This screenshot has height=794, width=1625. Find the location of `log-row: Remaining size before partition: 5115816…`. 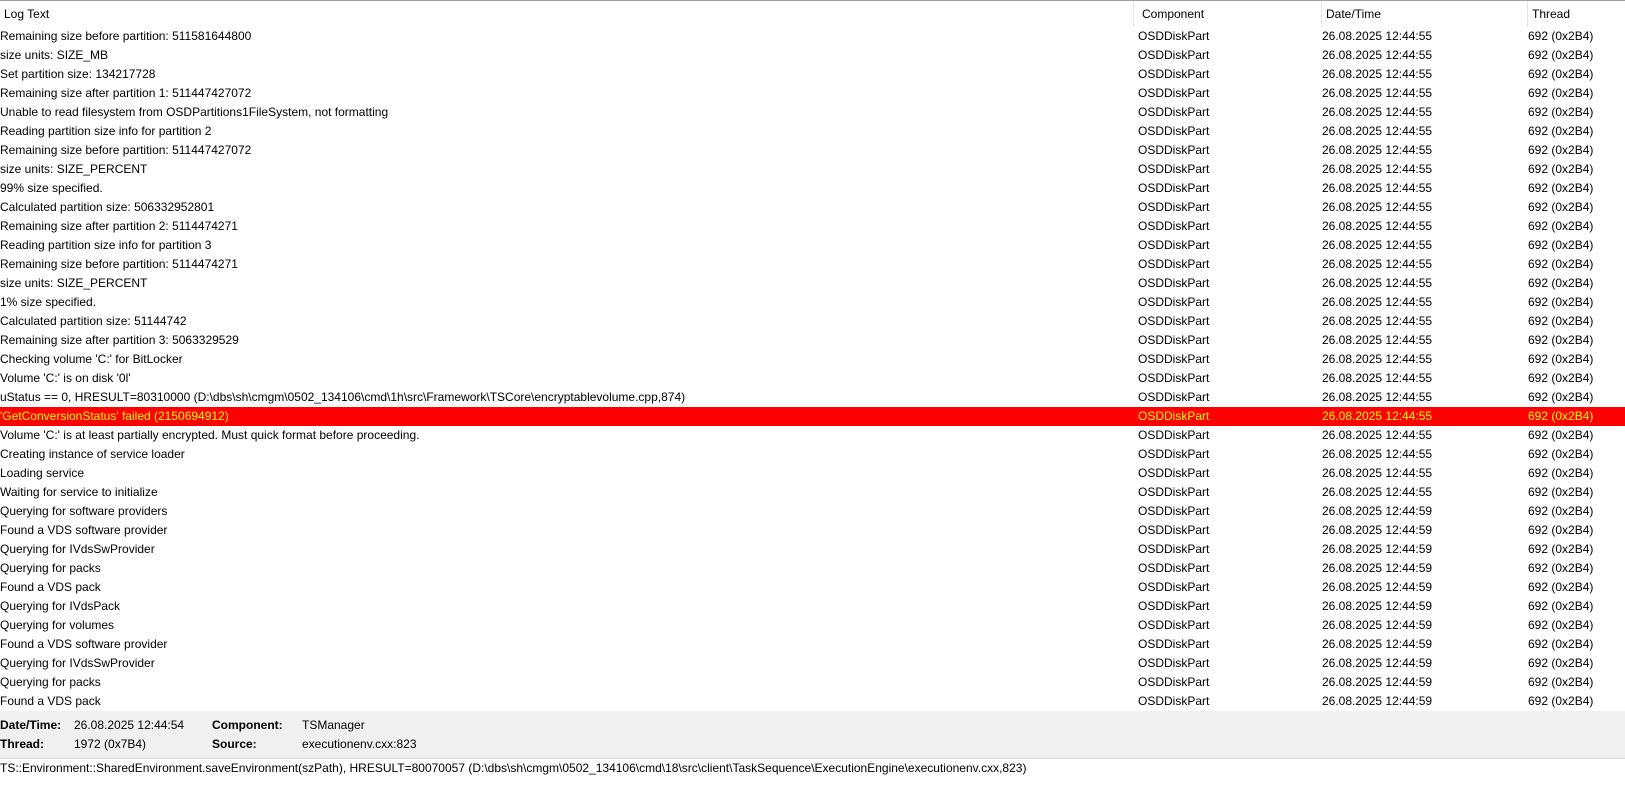

log-row: Remaining size before partition: 5115816… is located at coordinates (812, 36).